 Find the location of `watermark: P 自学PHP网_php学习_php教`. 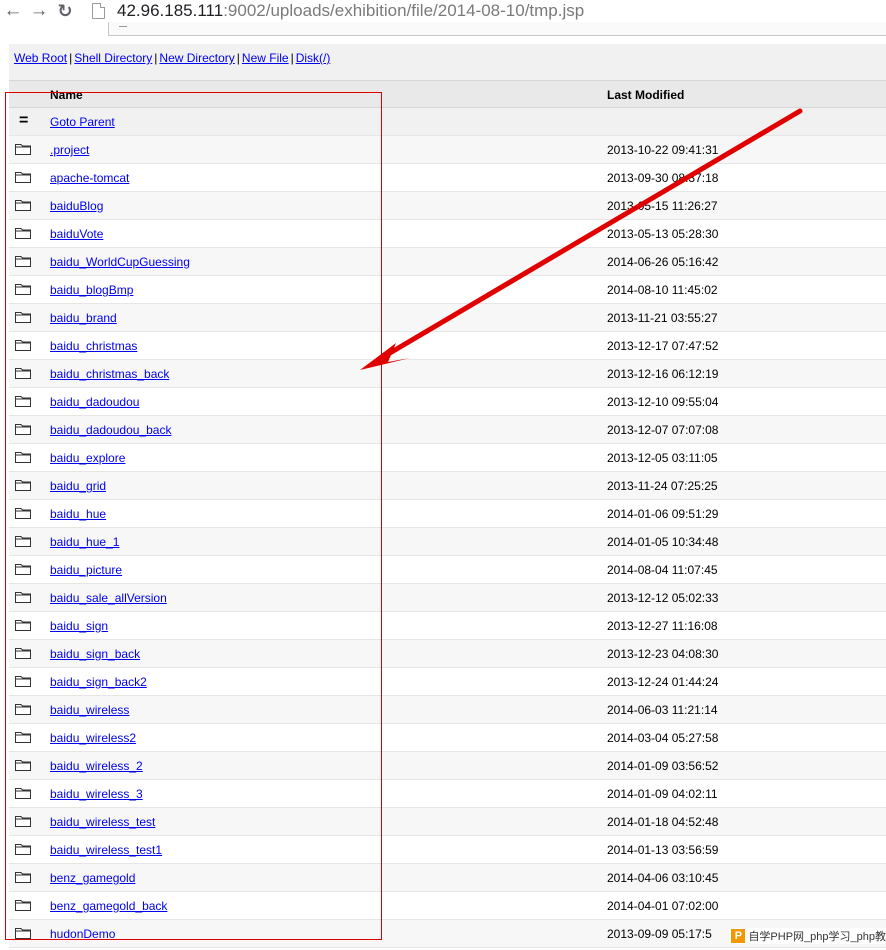

watermark: P 自学PHP网_php学习_php教 is located at coordinates (807, 936).